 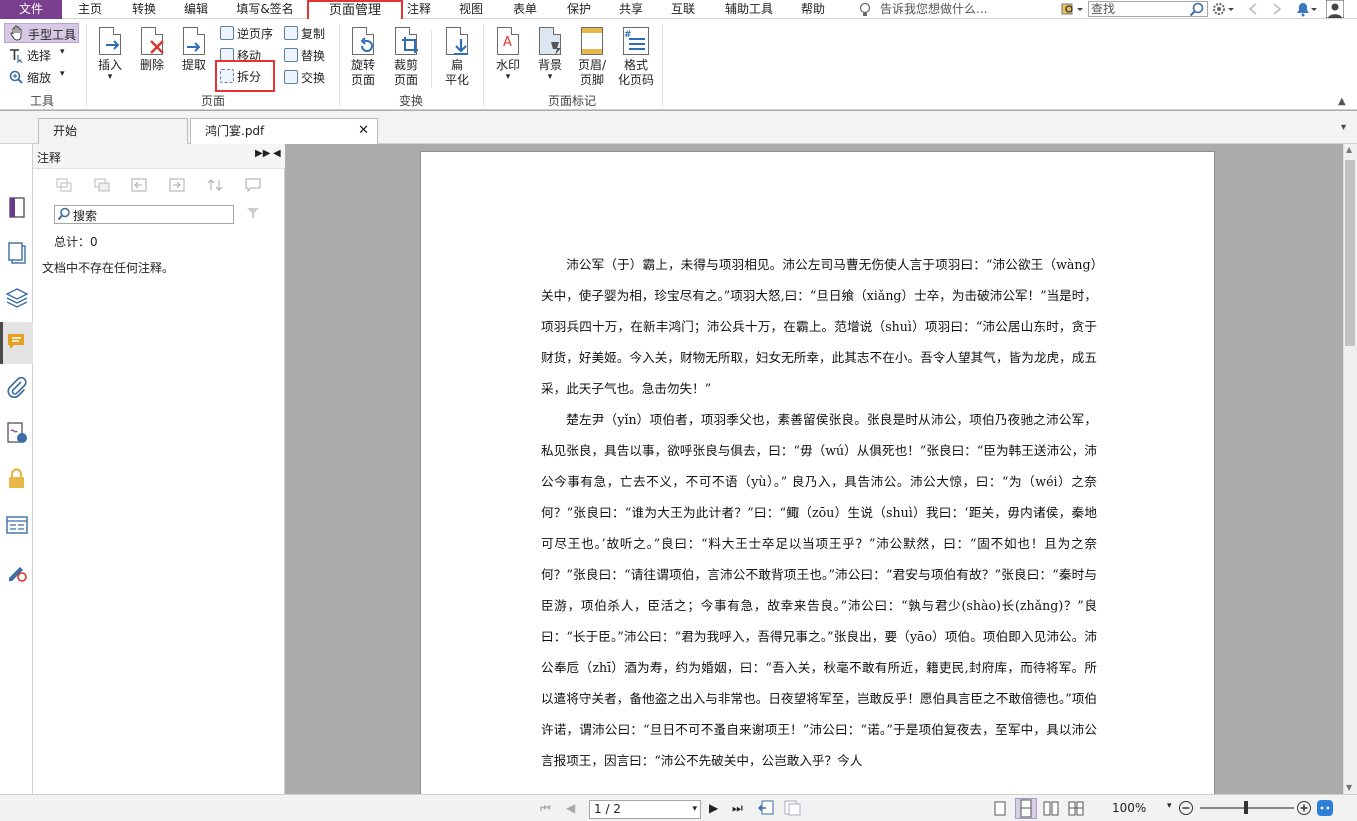 What do you see at coordinates (253, 213) in the screenshot?
I see `filter-icon` at bounding box center [253, 213].